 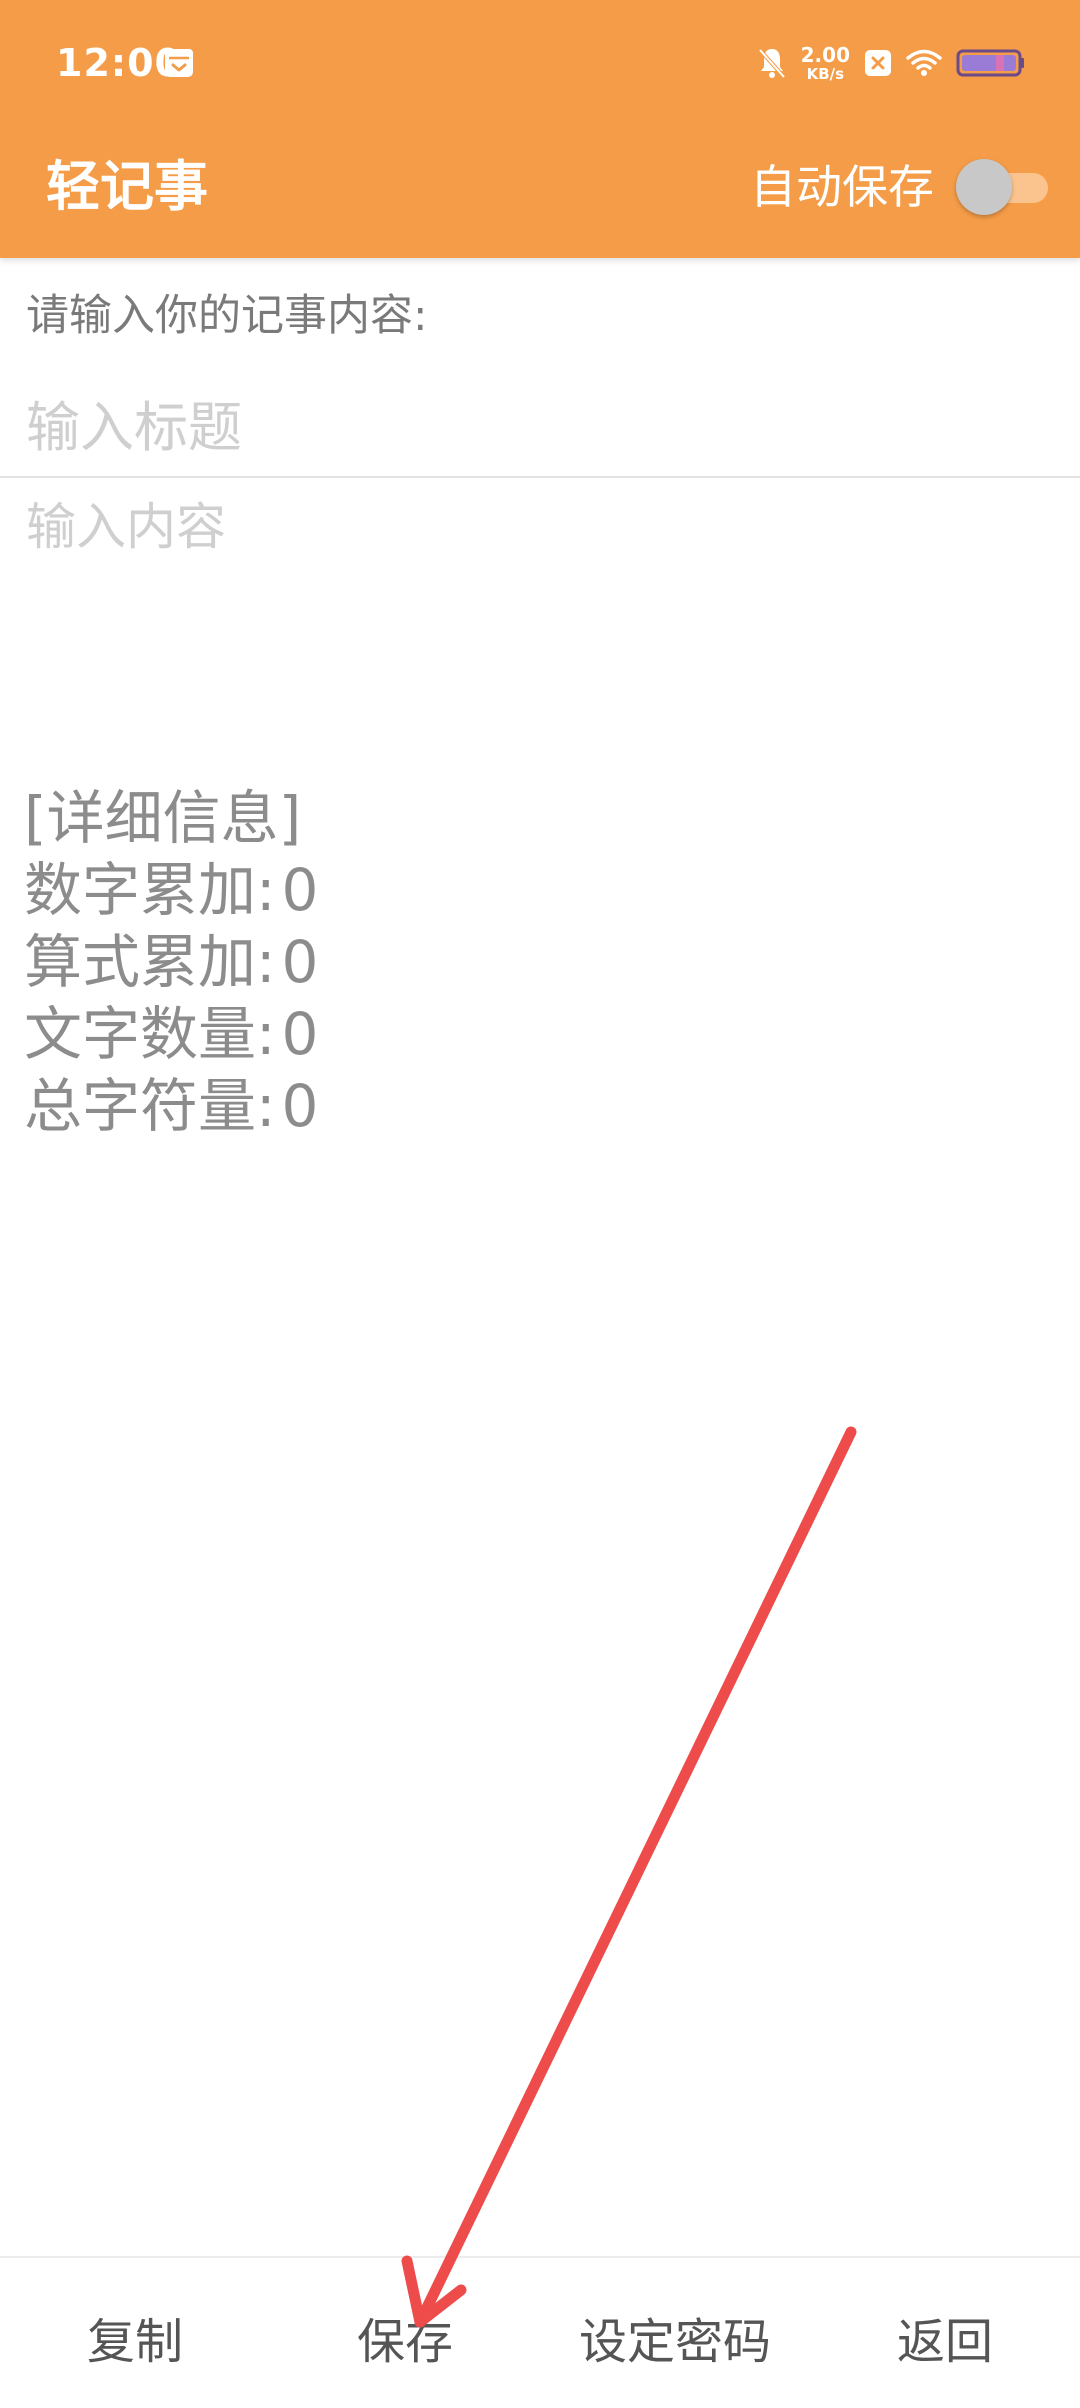 I want to click on title-input, so click(x=540, y=428).